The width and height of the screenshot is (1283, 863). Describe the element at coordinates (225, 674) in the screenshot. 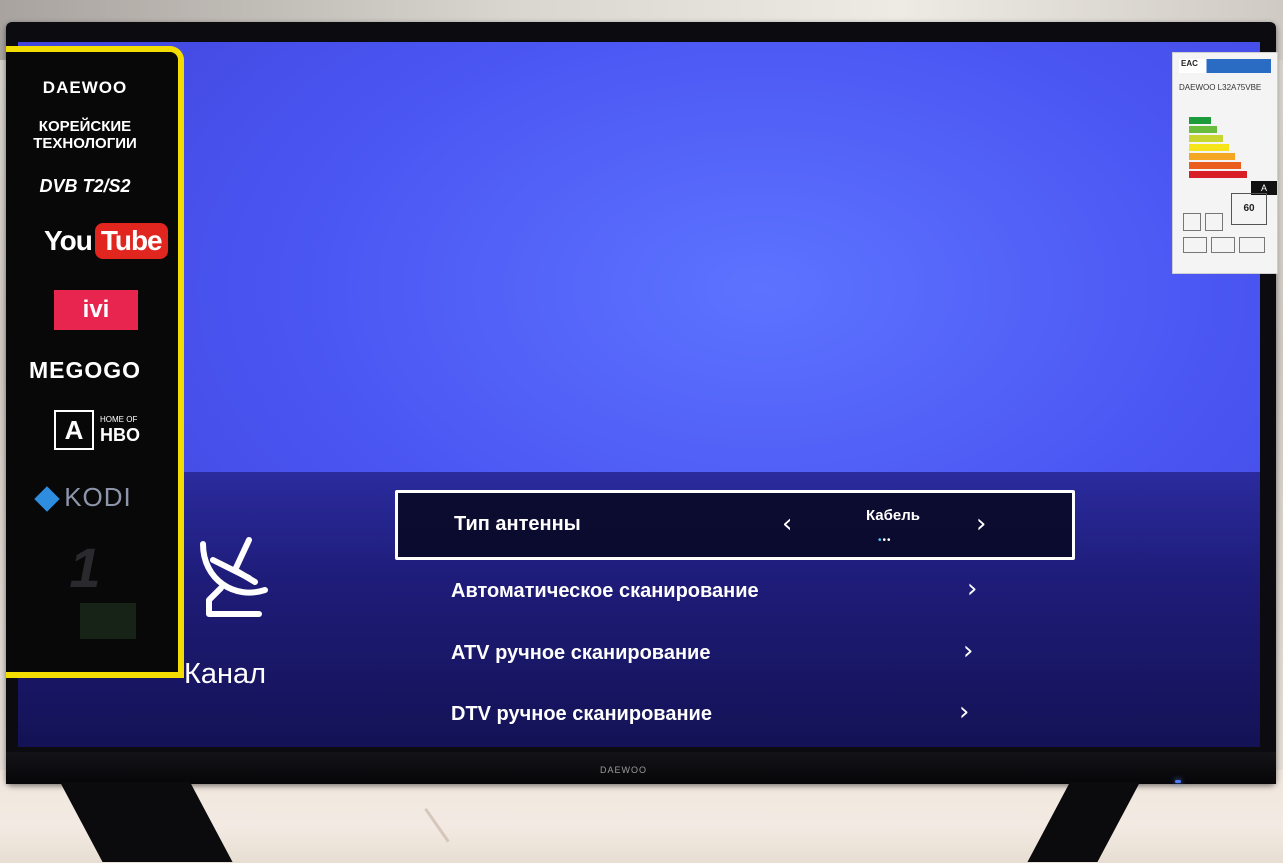

I see `section-title: Канал` at that location.